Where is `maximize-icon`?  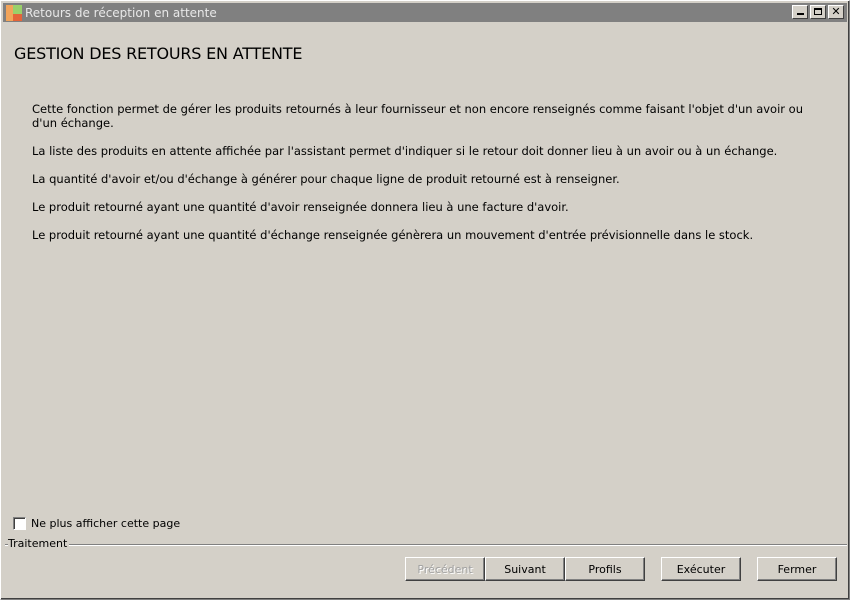
maximize-icon is located at coordinates (818, 12).